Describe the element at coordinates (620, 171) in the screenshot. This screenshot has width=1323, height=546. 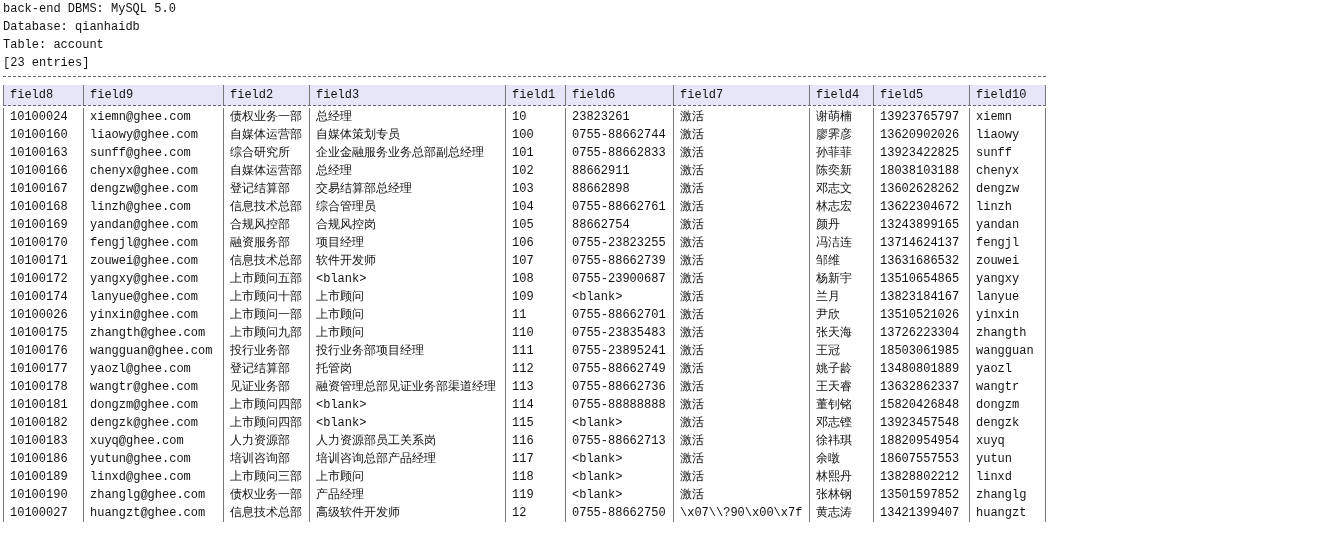
I see `table-cell: 88662911` at that location.